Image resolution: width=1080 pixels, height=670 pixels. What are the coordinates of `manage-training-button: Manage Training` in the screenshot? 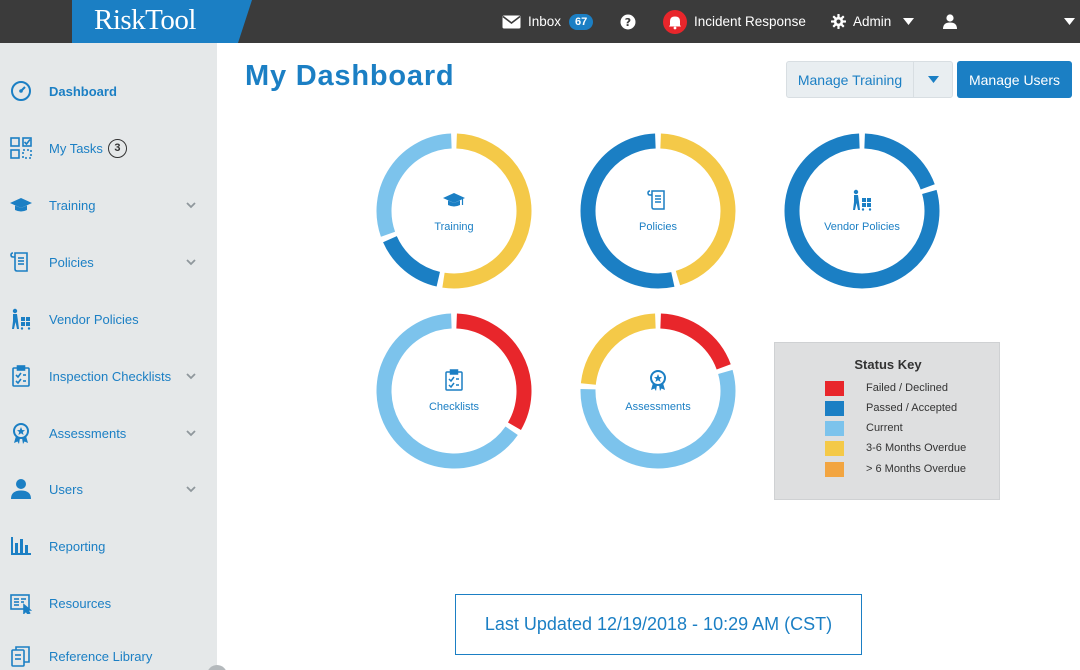 It's located at (850, 79).